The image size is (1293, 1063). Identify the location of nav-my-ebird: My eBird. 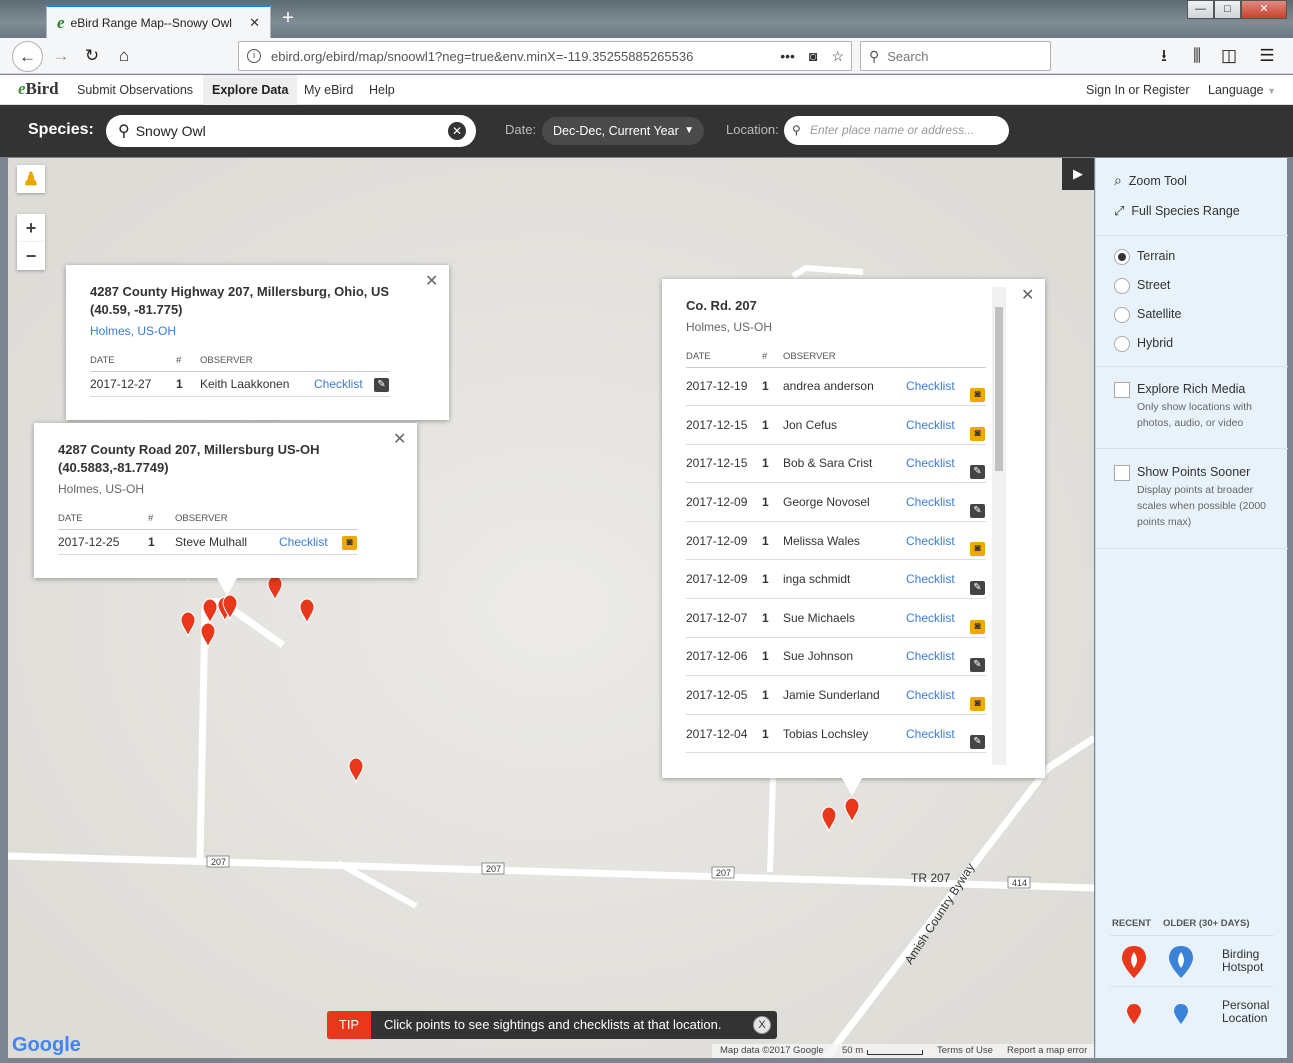
(328, 90).